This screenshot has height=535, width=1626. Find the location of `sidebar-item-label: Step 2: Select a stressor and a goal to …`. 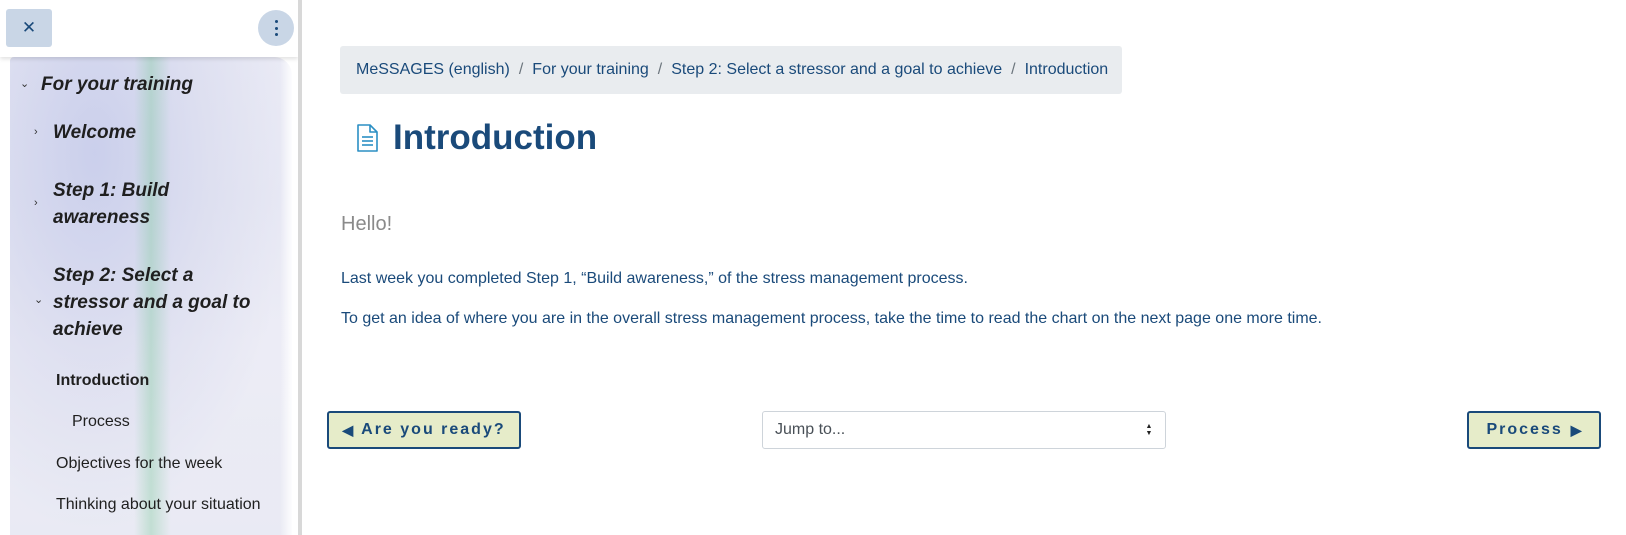

sidebar-item-label: Step 2: Select a stressor and a goal to … is located at coordinates (153, 302).